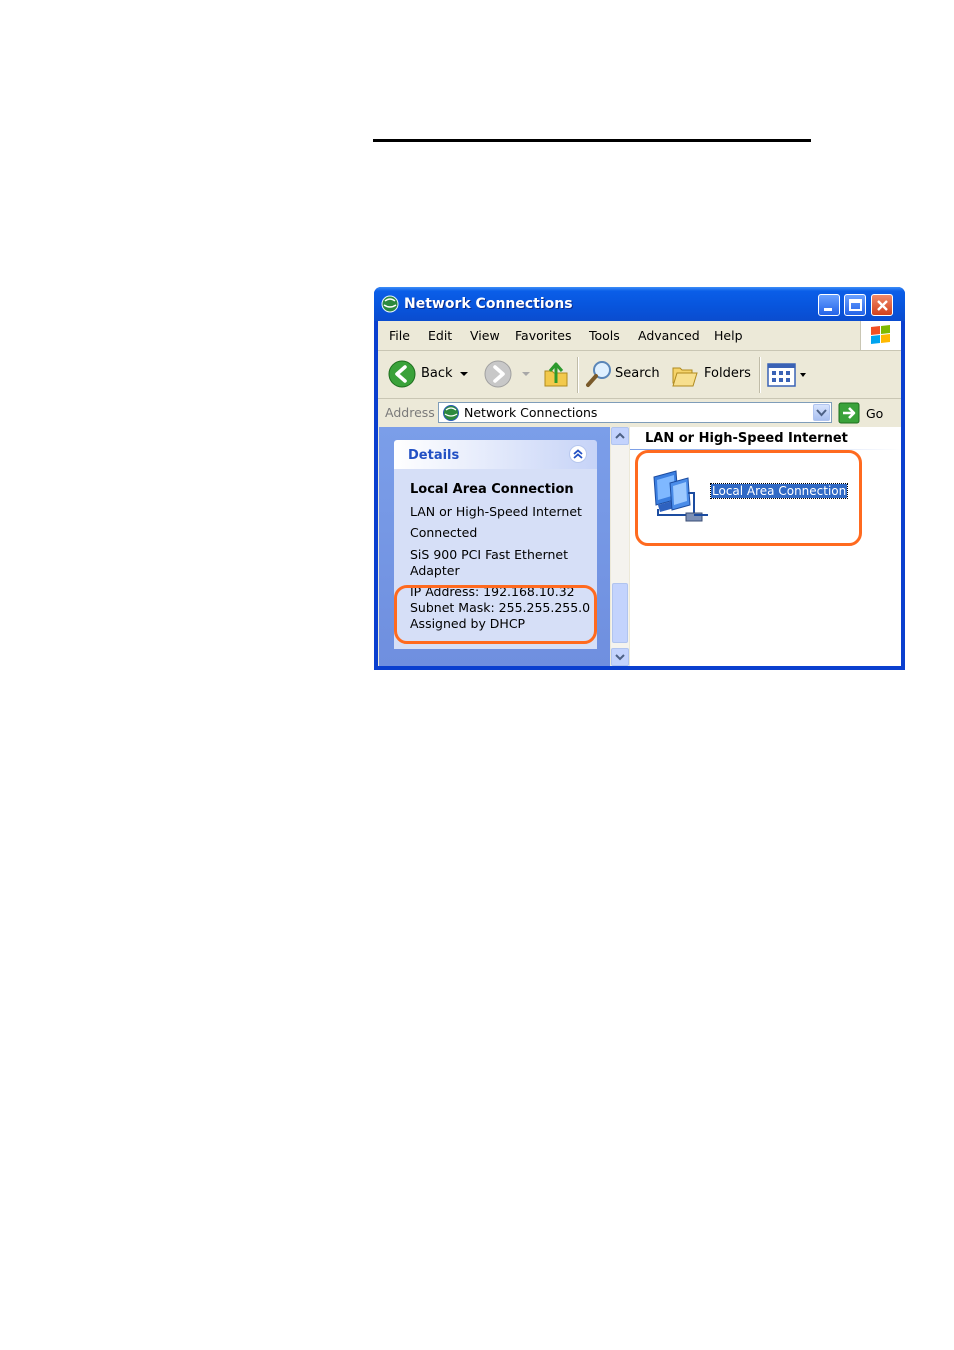 The width and height of the screenshot is (954, 1350). Describe the element at coordinates (410, 412) in the screenshot. I see `address-label: Address` at that location.